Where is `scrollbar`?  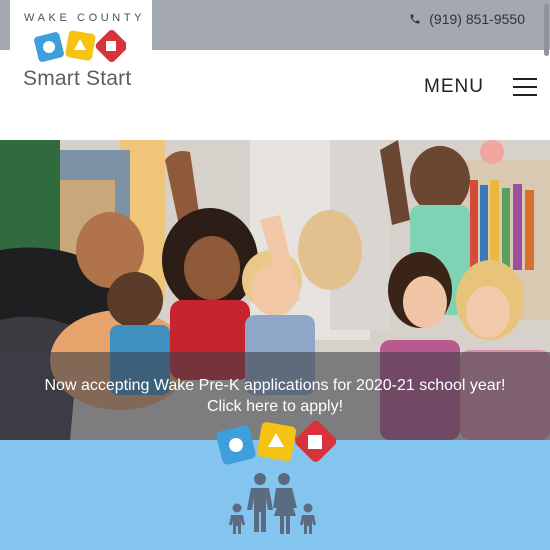 scrollbar is located at coordinates (546, 30).